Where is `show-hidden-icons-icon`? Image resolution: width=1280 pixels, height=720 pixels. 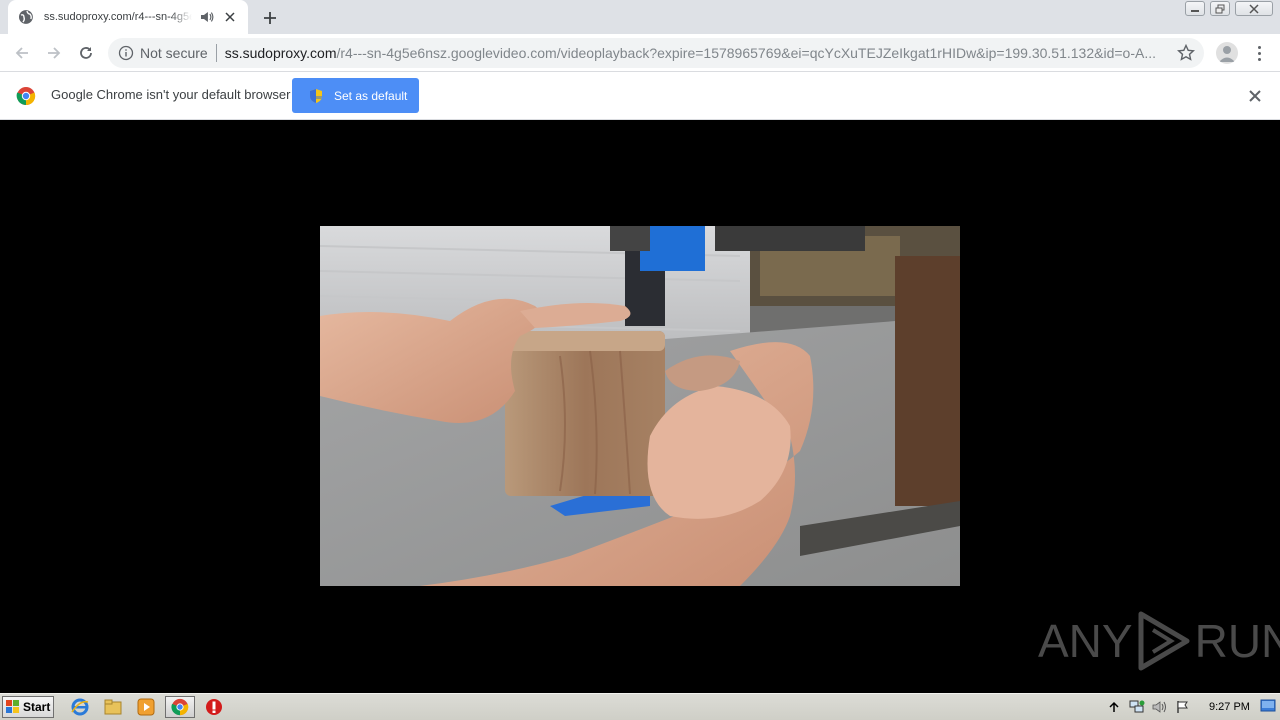 show-hidden-icons-icon is located at coordinates (1114, 707).